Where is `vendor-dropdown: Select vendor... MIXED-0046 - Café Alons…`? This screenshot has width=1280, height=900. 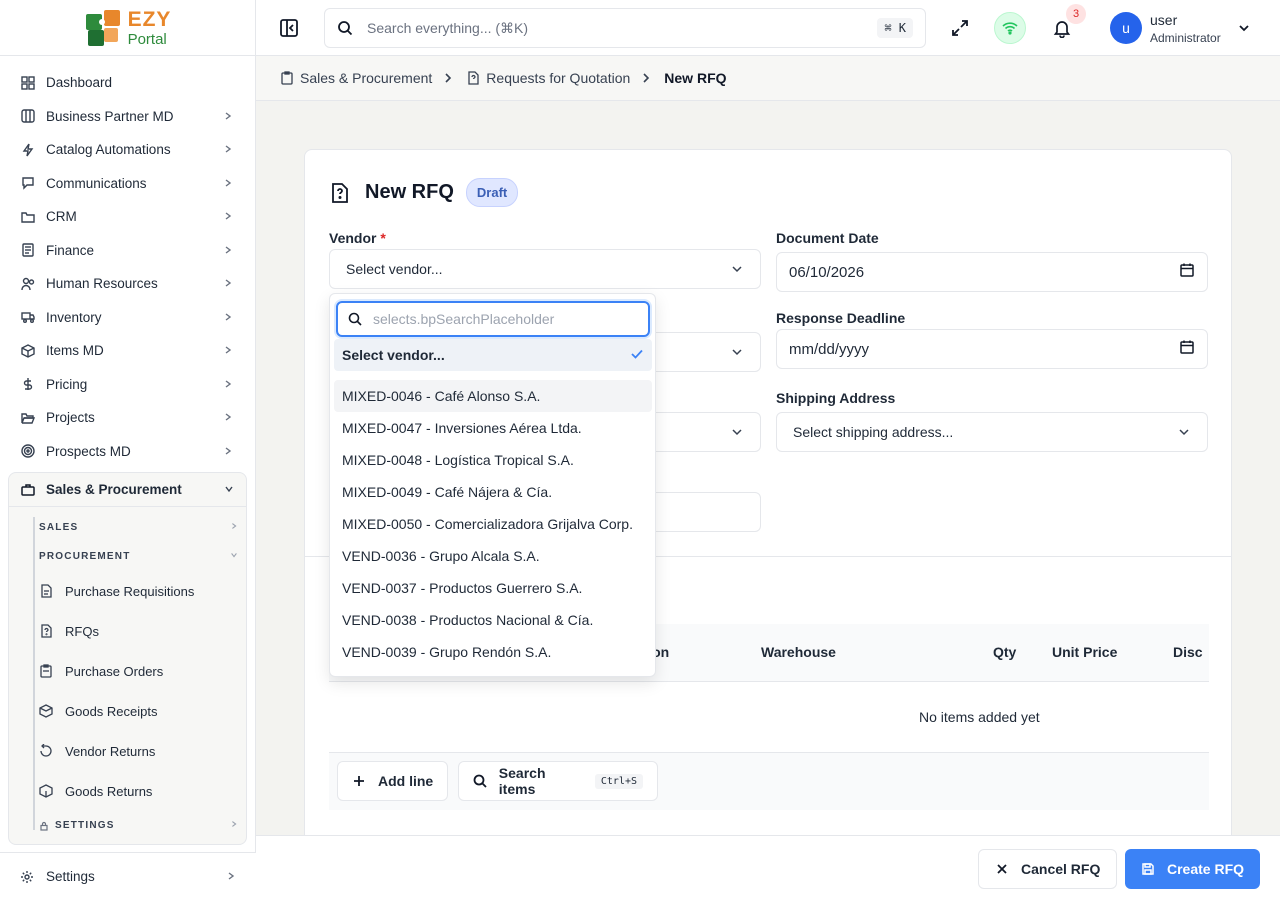
vendor-dropdown: Select vendor... MIXED-0046 - Café Alons… is located at coordinates (492, 485).